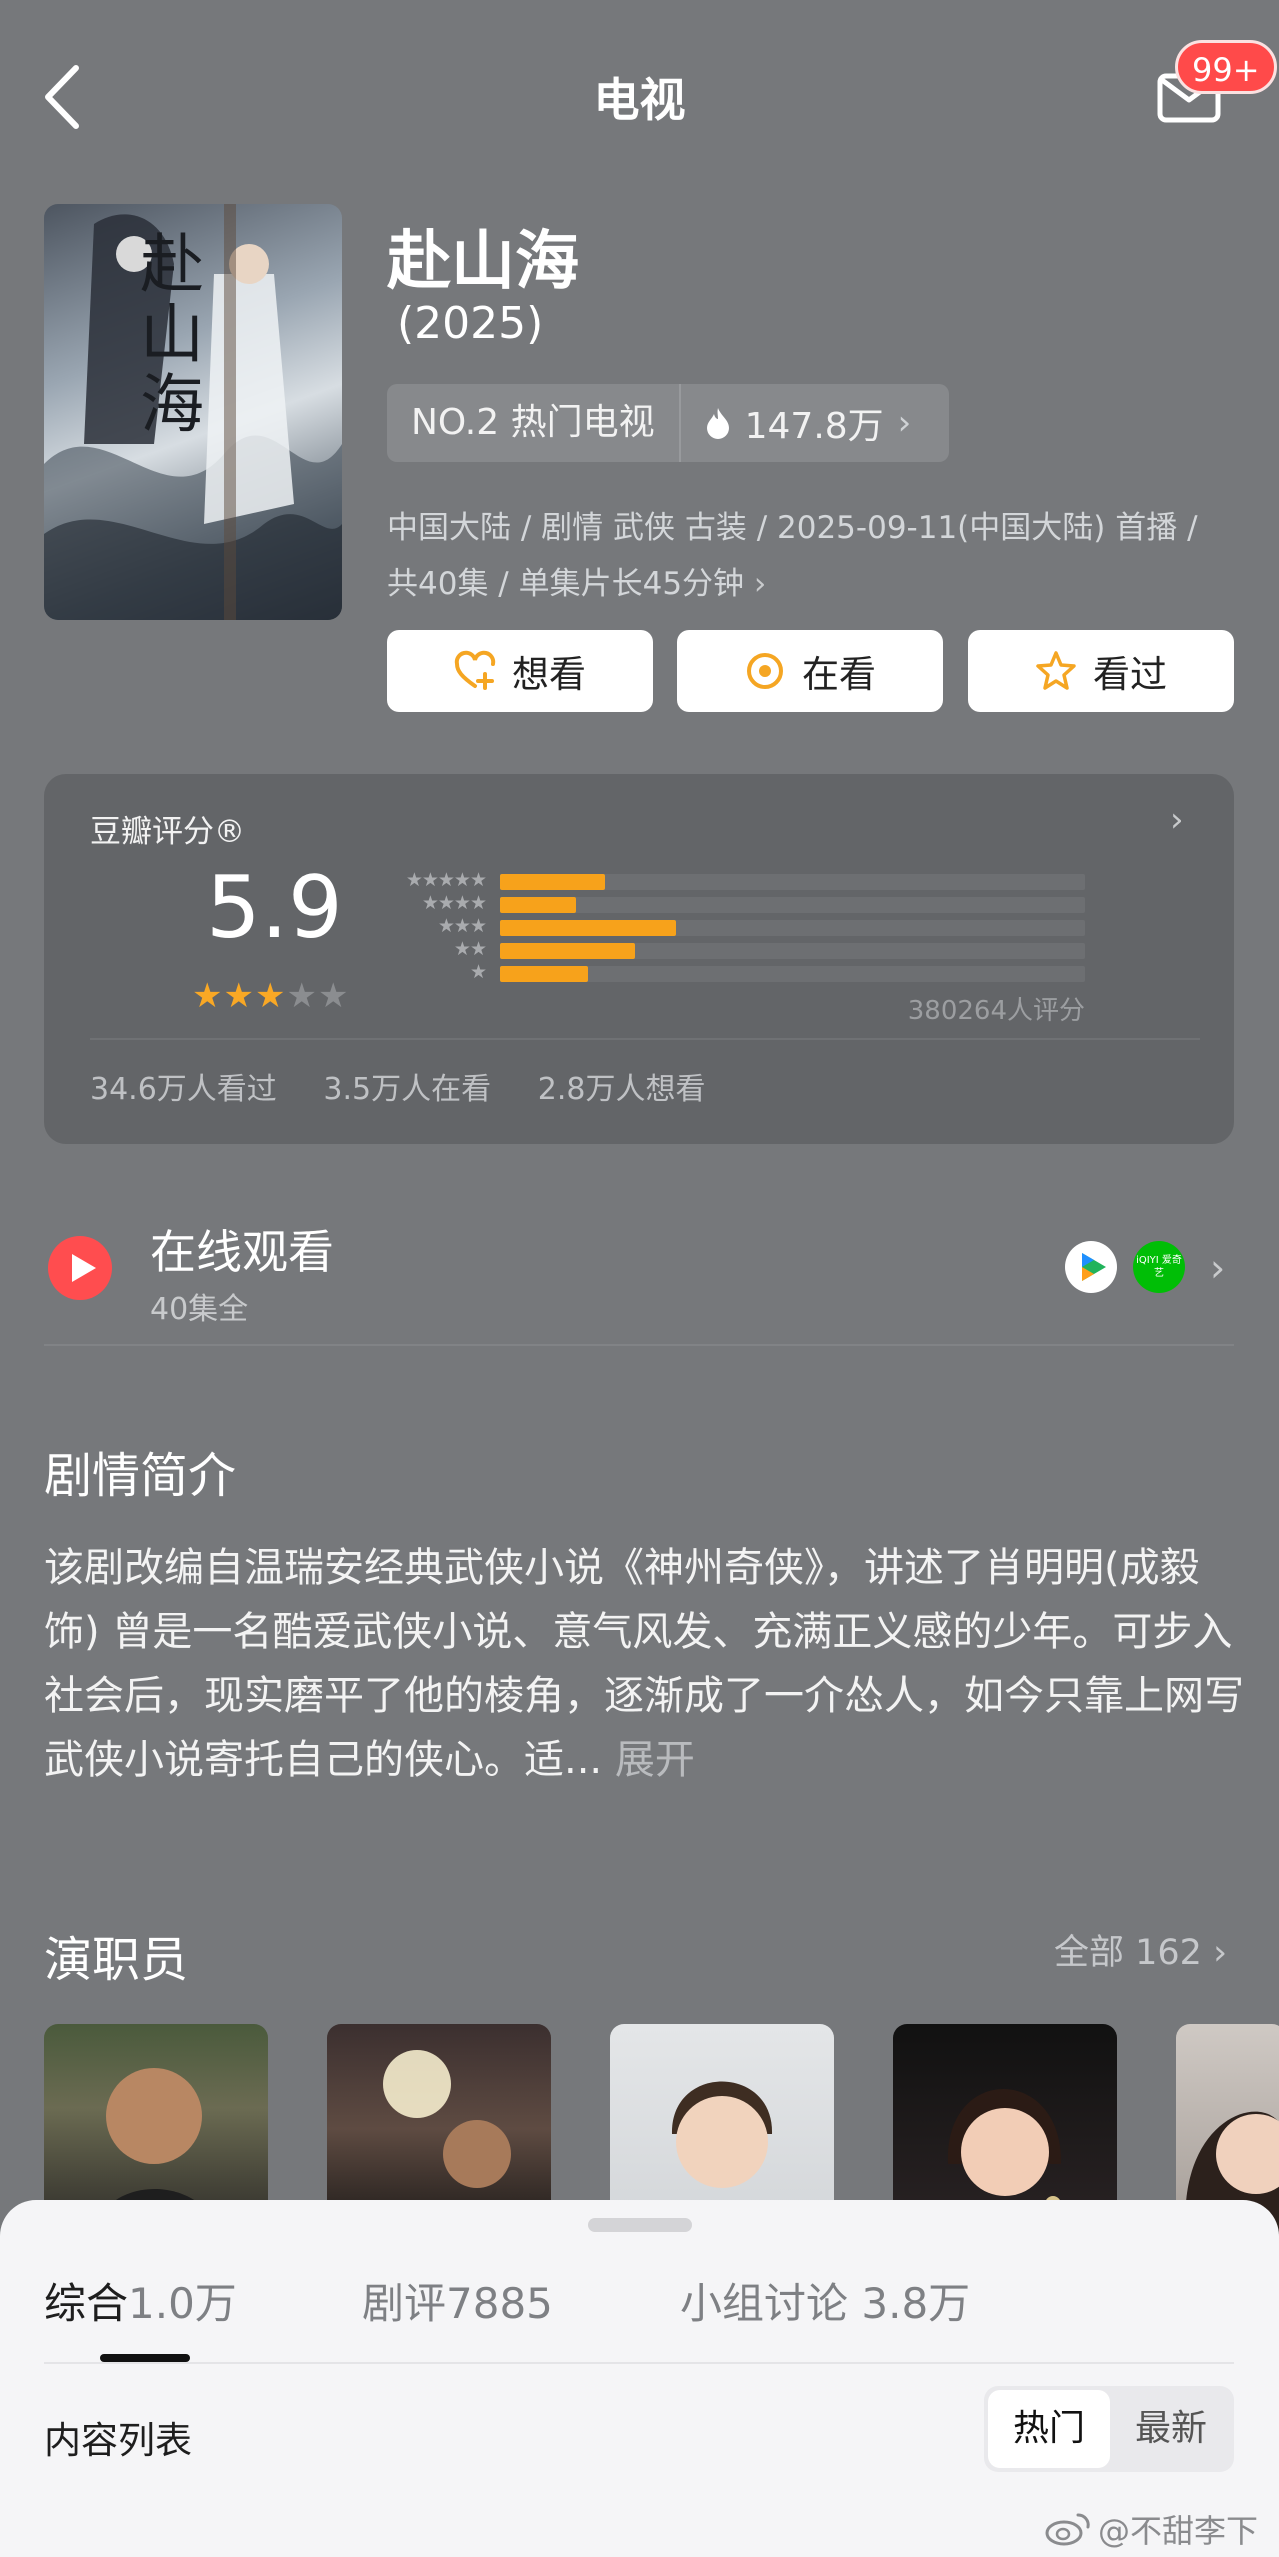 Image resolution: width=1279 pixels, height=2557 pixels. Describe the element at coordinates (549, 674) in the screenshot. I see `want-label: 想看` at that location.